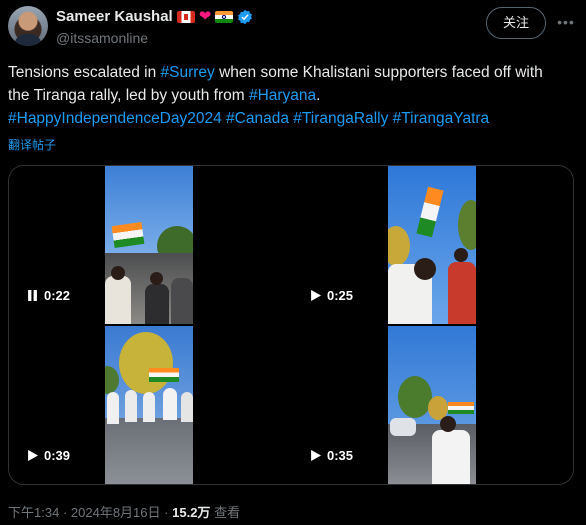  I want to click on view-count: 15.2万, so click(191, 512).